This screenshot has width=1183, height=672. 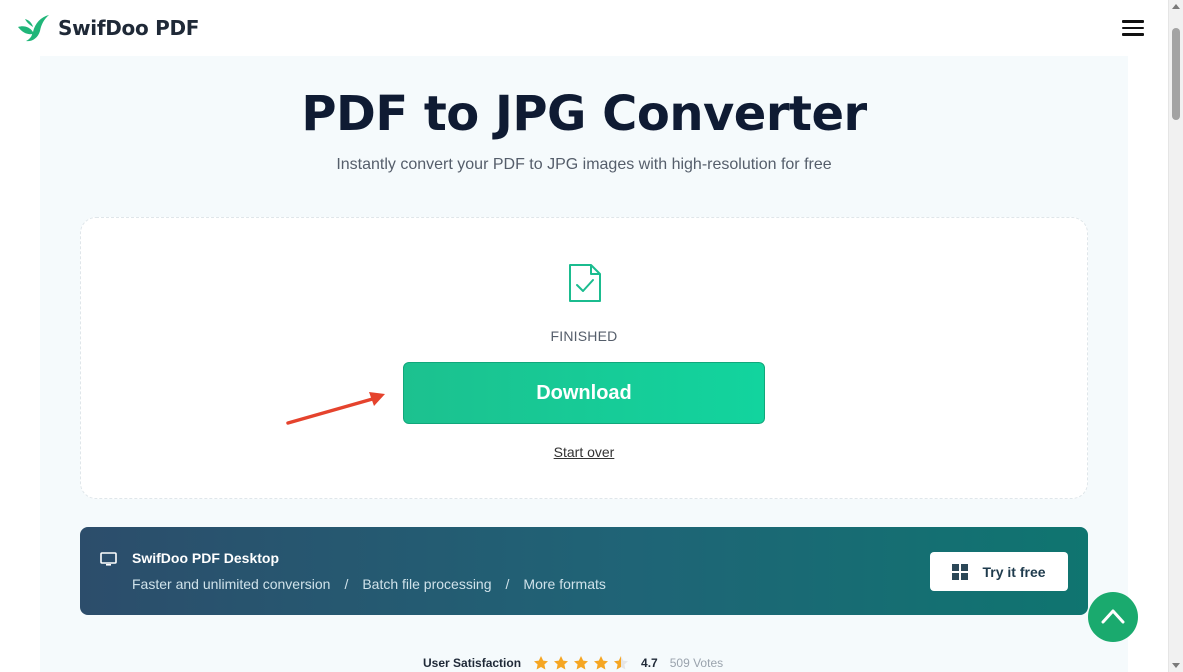 What do you see at coordinates (584, 336) in the screenshot?
I see `conversion-status: FINISHED` at bounding box center [584, 336].